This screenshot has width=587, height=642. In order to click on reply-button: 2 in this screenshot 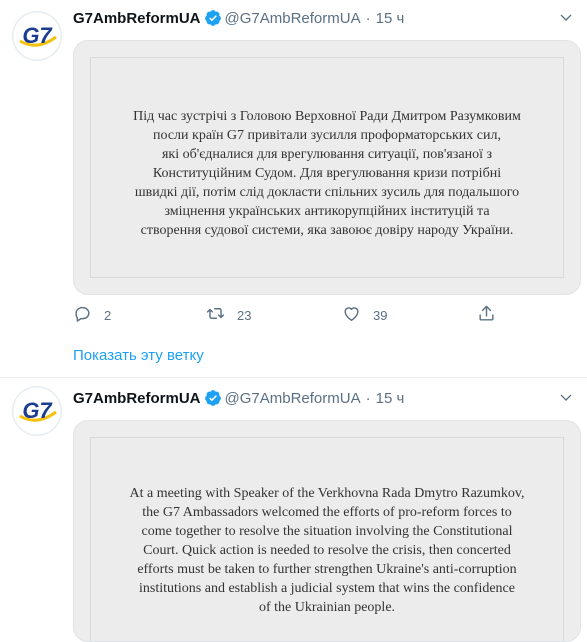, I will do `click(92, 315)`.